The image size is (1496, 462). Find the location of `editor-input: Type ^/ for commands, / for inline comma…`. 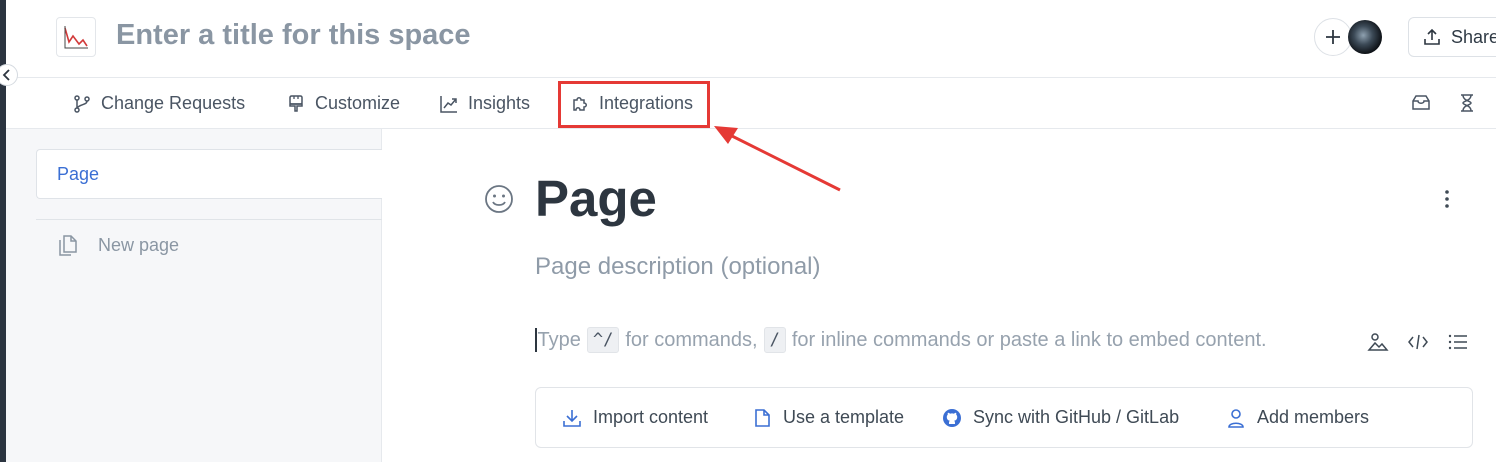

editor-input: Type ^/ for commands, / for inline comma… is located at coordinates (901, 340).